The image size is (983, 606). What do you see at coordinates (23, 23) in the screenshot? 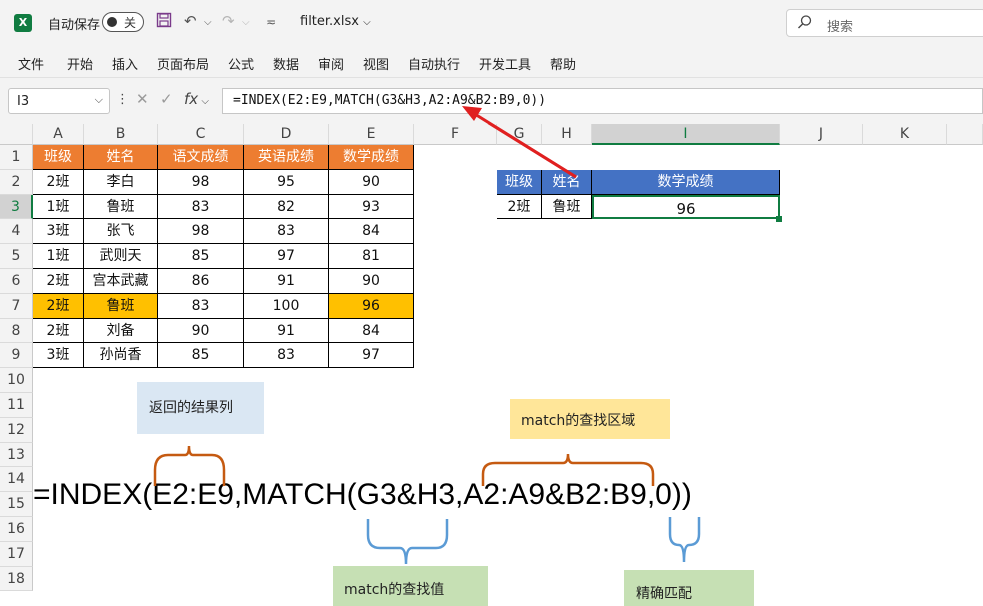
I see `excel-logo-icon: X` at bounding box center [23, 23].